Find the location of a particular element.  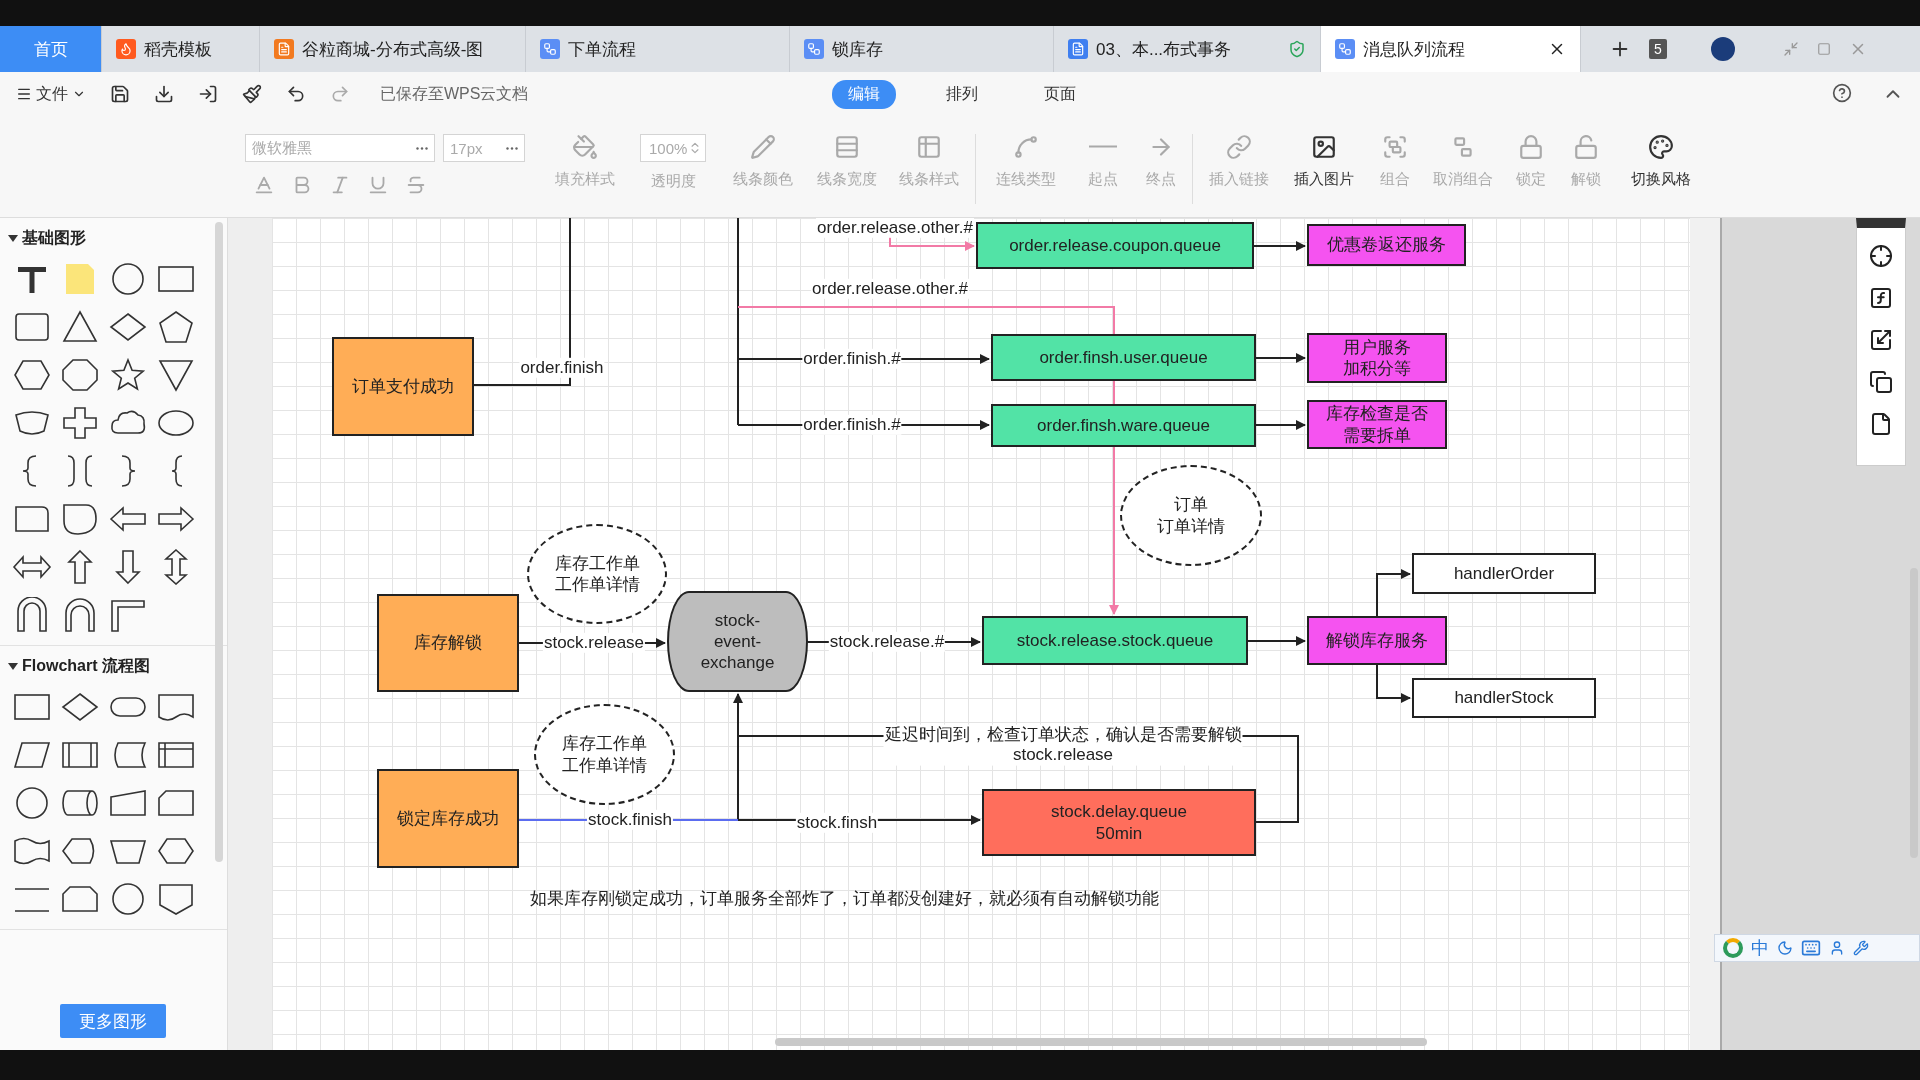

flame-icon is located at coordinates (126, 49).